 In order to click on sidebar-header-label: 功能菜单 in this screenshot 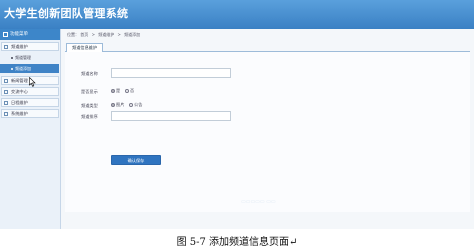, I will do `click(19, 34)`.